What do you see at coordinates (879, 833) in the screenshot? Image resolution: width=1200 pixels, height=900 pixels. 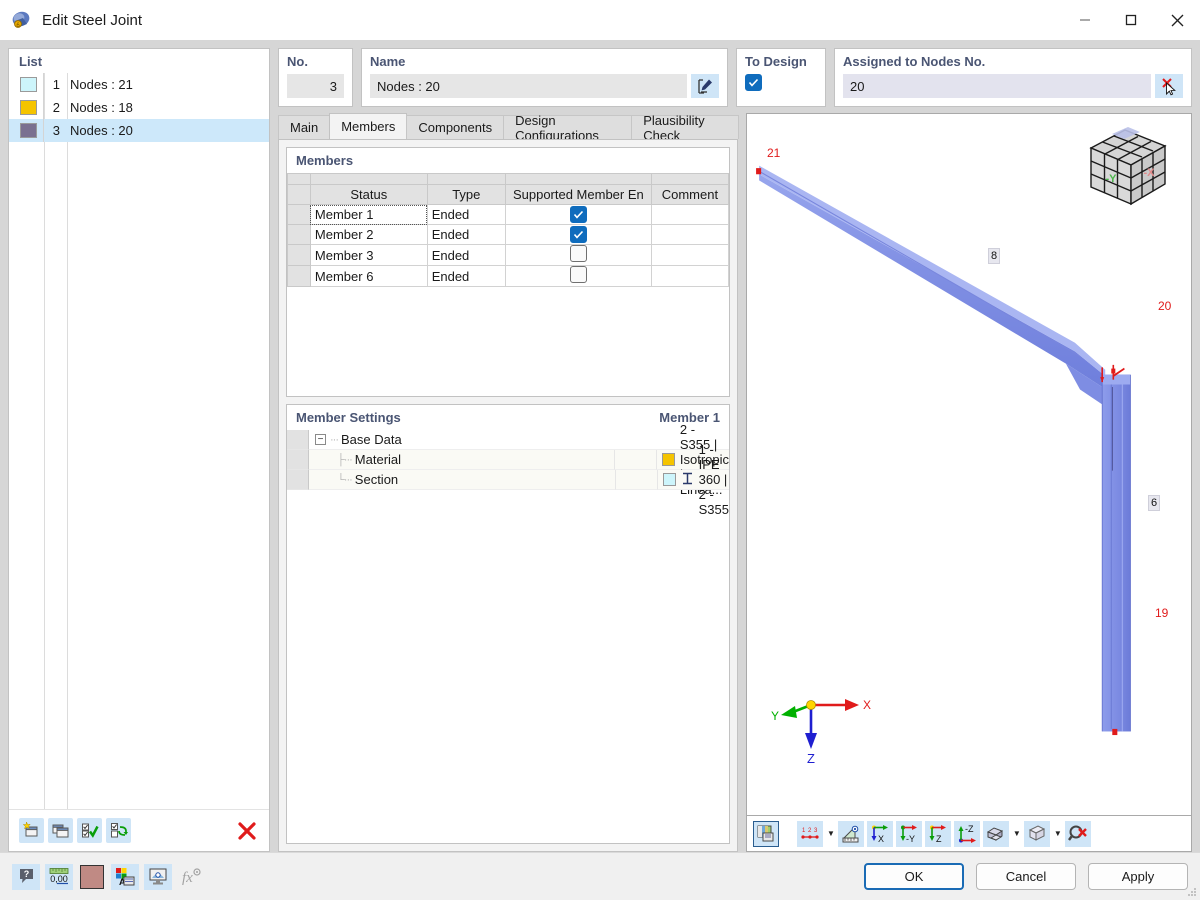 I see `view-in-x-button: X` at bounding box center [879, 833].